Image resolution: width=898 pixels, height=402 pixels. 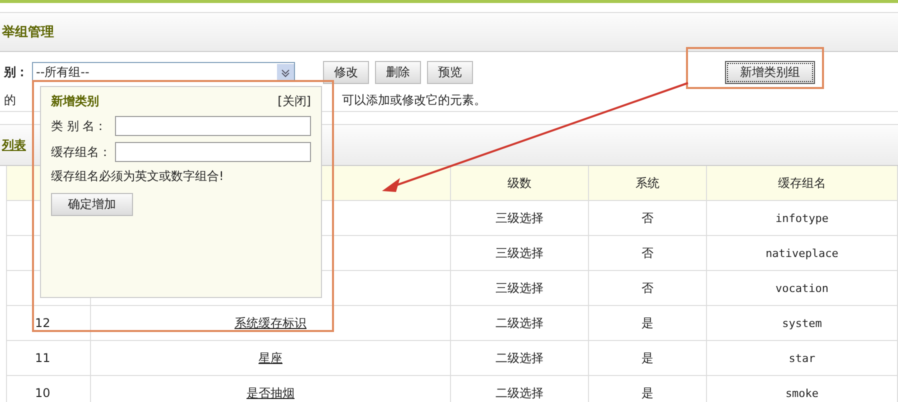 I want to click on filter-label: 别：, so click(x=16, y=72).